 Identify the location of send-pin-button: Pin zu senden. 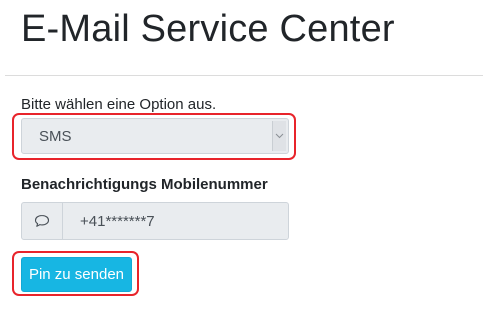
(76, 274).